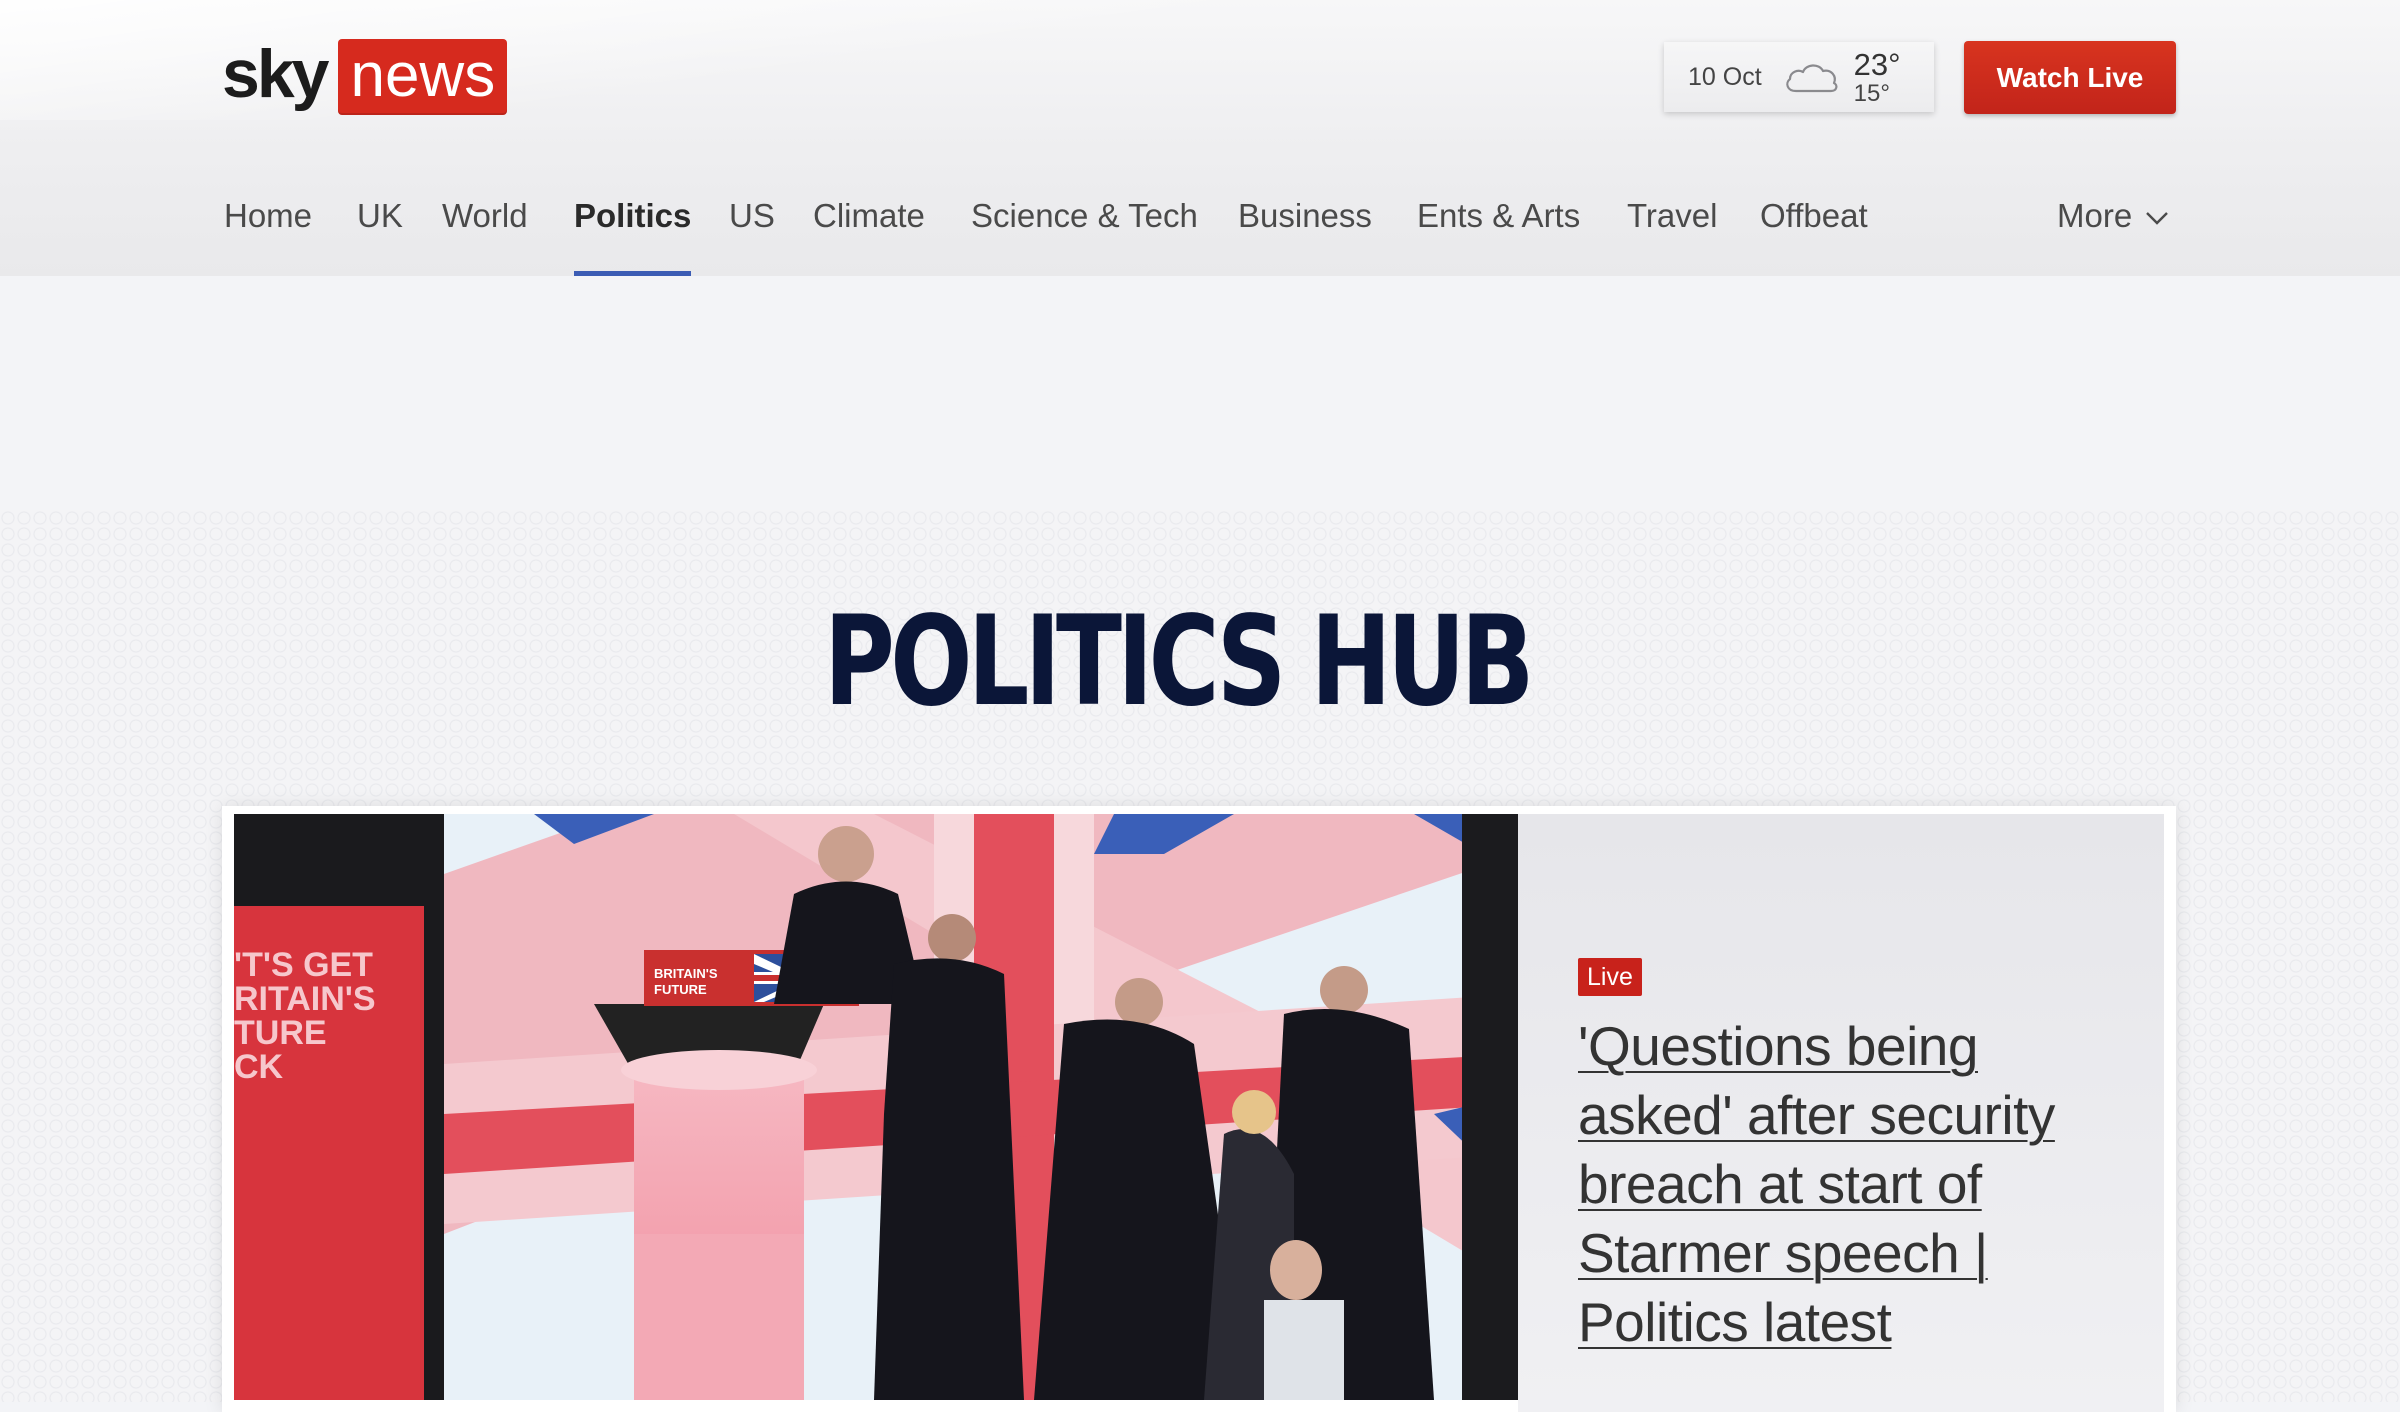 The image size is (2400, 1412). What do you see at coordinates (1305, 234) in the screenshot?
I see `nav-item-business: Business` at bounding box center [1305, 234].